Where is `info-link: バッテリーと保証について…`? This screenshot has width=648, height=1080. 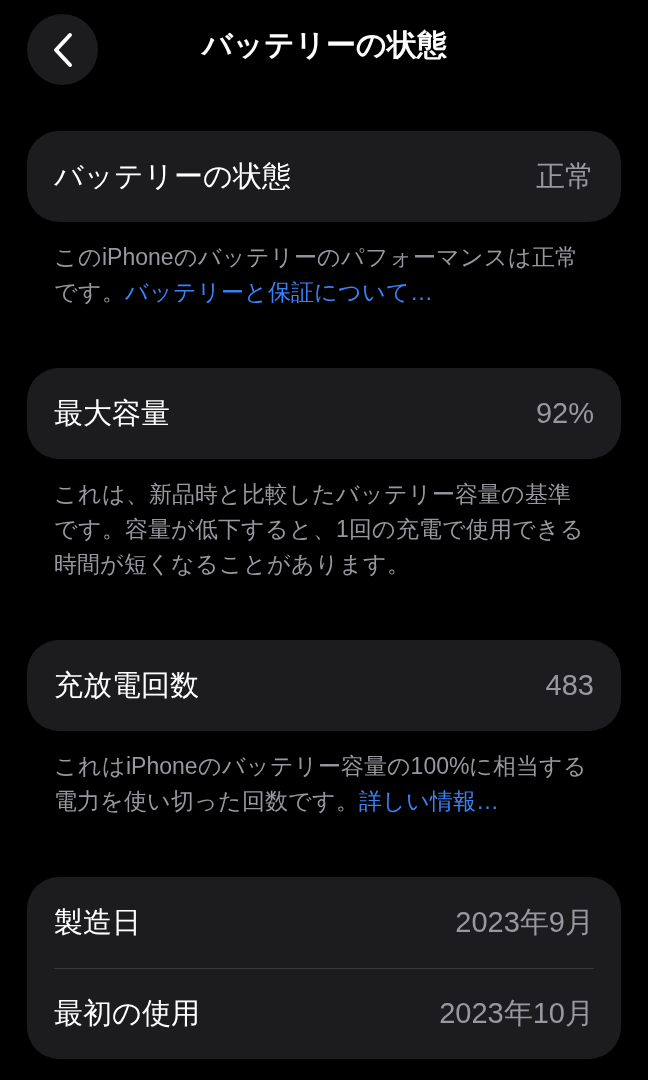
info-link: バッテリーと保証について… is located at coordinates (279, 292).